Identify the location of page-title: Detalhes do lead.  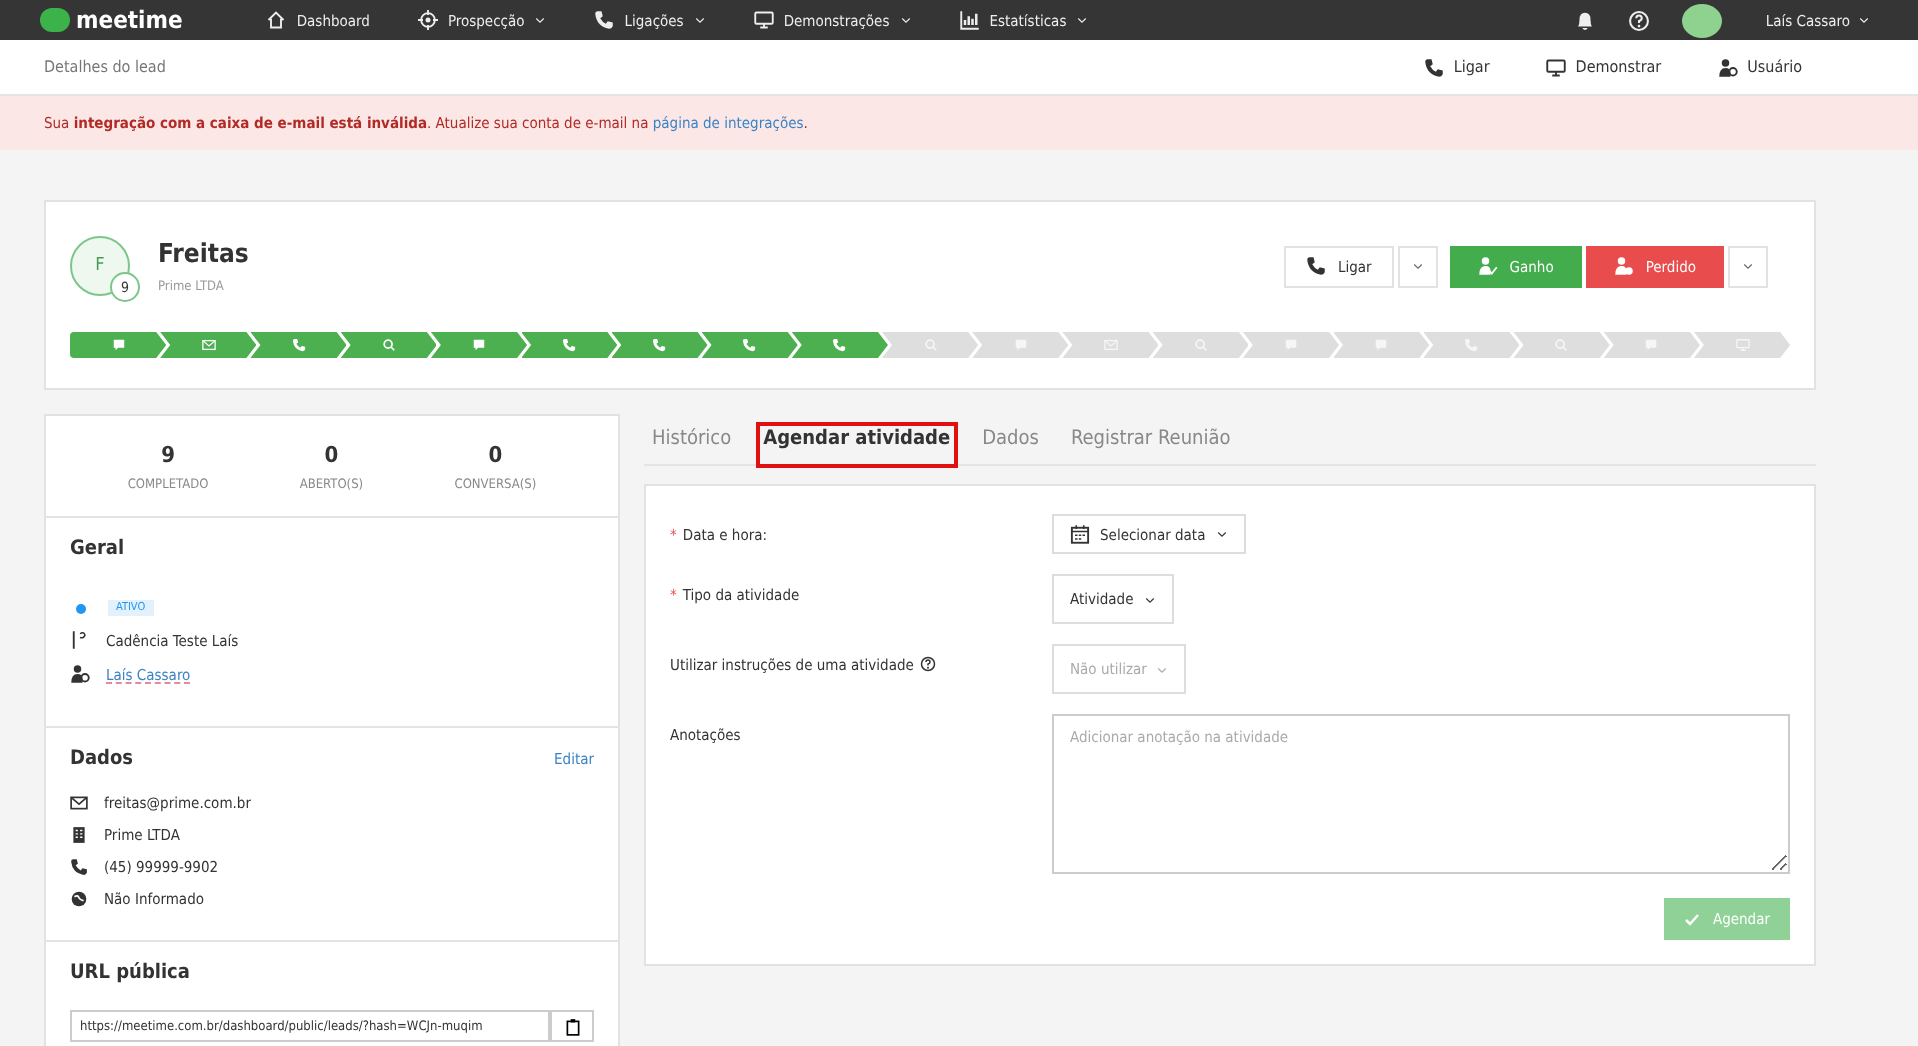
(105, 67).